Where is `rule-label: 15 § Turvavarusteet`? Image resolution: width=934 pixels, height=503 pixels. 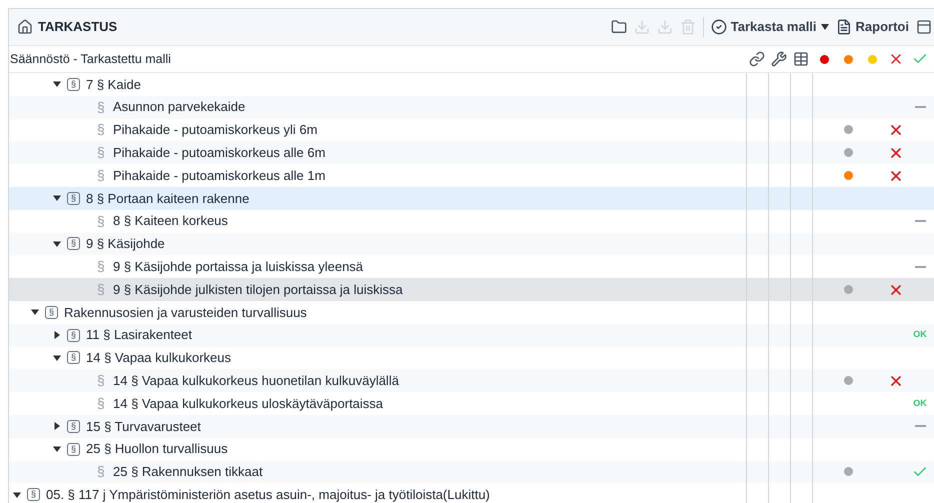 rule-label: 15 § Turvavarusteet is located at coordinates (143, 427).